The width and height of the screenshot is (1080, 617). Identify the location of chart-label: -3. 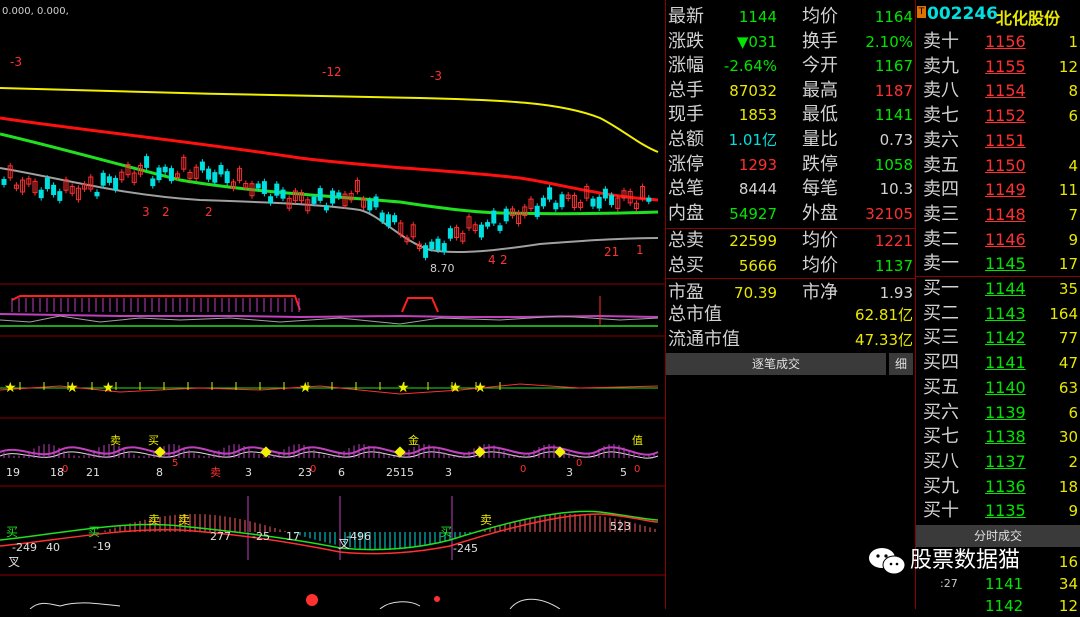
(436, 76).